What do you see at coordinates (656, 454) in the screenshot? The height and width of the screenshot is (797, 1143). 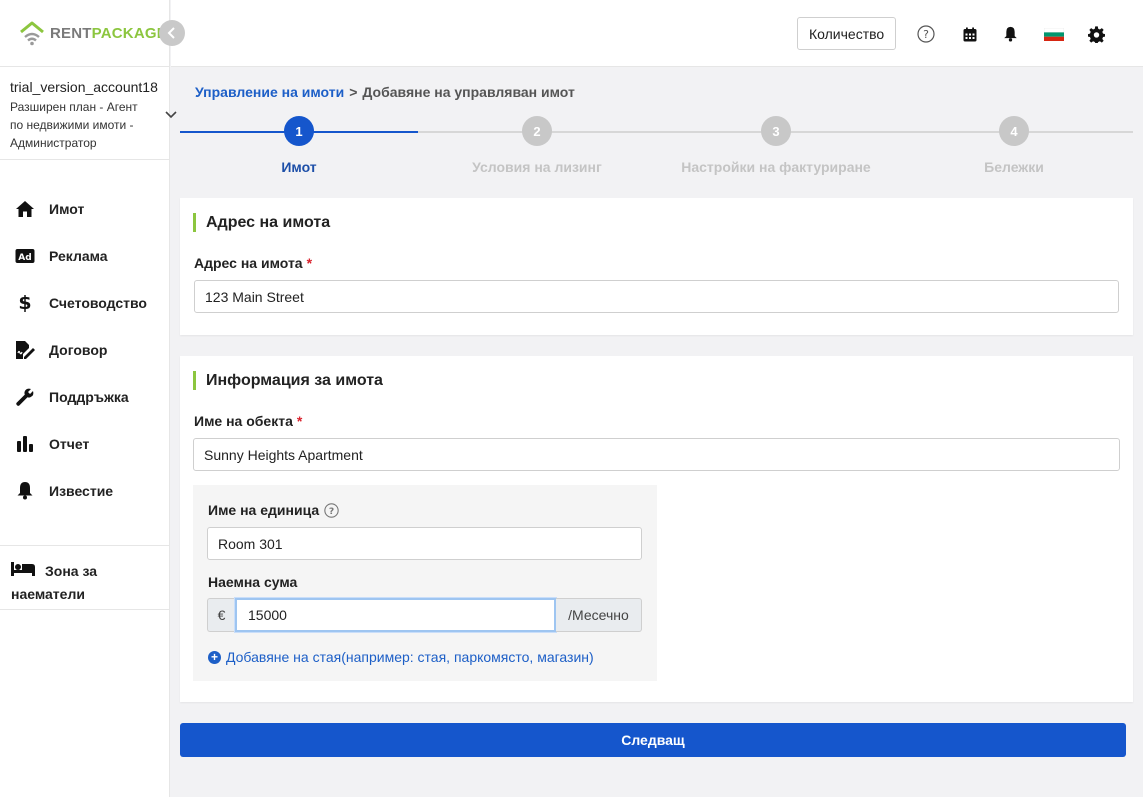 I see `property-name-input` at bounding box center [656, 454].